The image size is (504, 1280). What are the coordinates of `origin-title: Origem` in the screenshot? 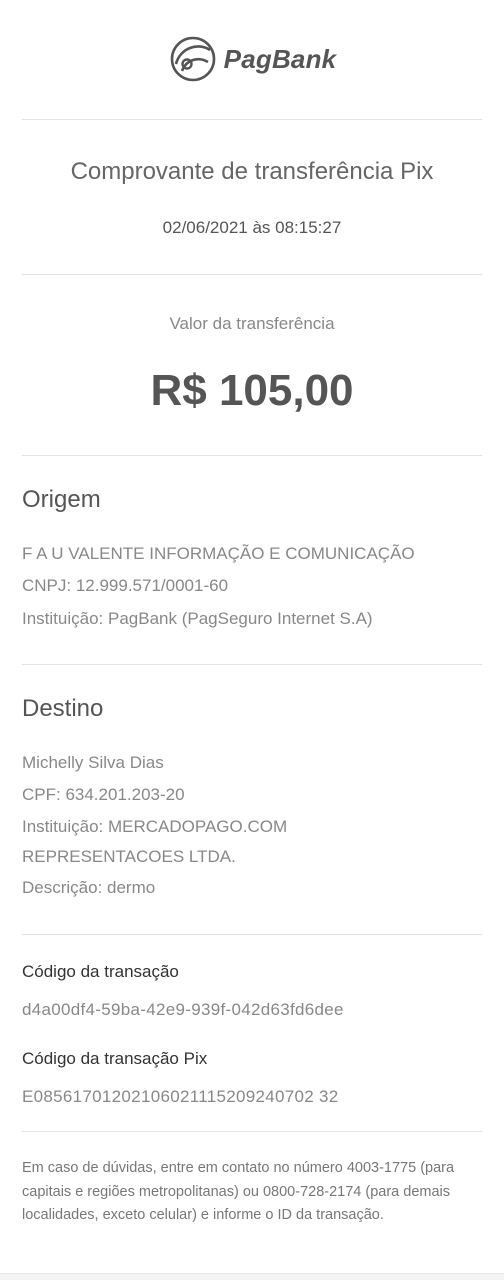 It's located at (61, 499).